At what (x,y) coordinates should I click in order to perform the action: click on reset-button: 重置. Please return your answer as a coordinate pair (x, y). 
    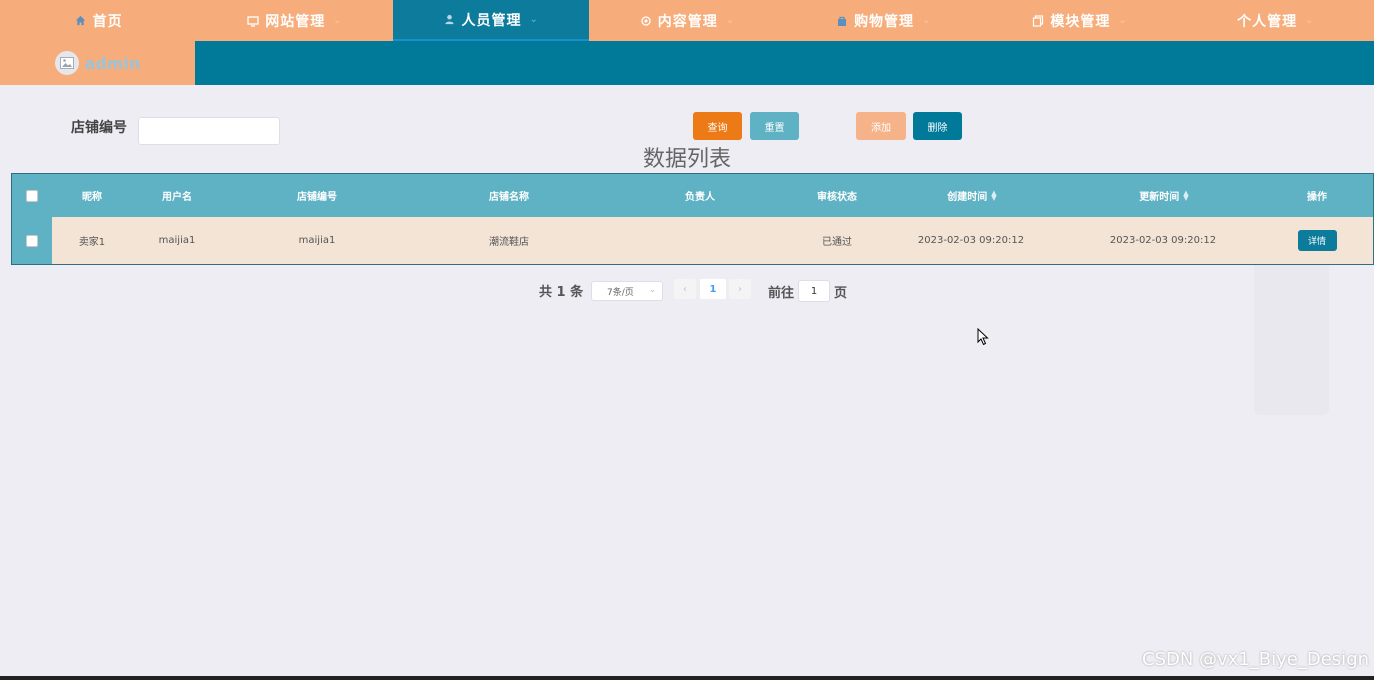
    Looking at the image, I should click on (774, 126).